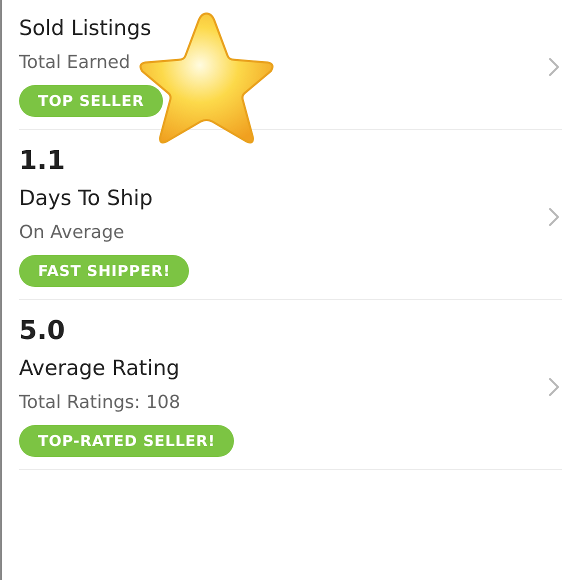 The height and width of the screenshot is (580, 580). What do you see at coordinates (75, 62) in the screenshot?
I see `stat-subtitle: Total Earned` at bounding box center [75, 62].